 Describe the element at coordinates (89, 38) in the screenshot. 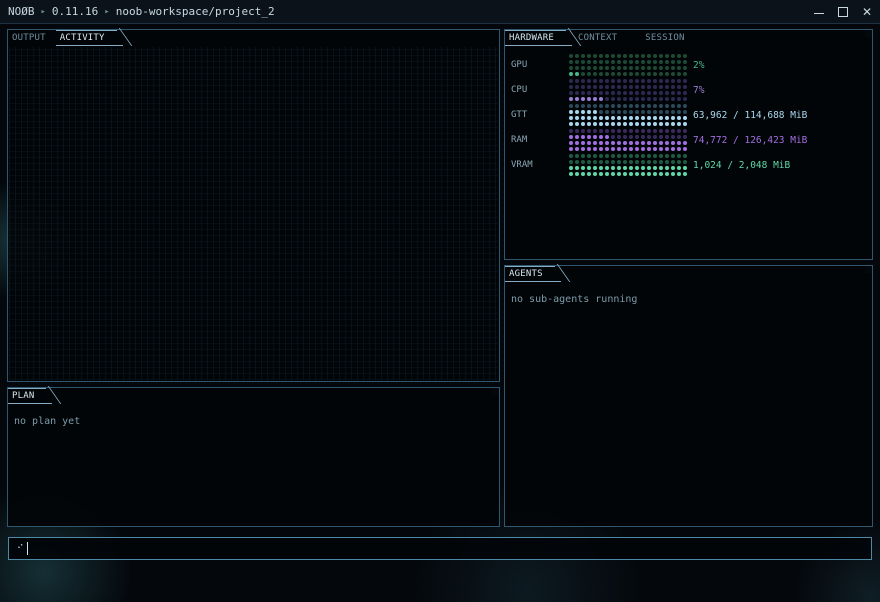

I see `tab-activity: ACTIVITY` at that location.